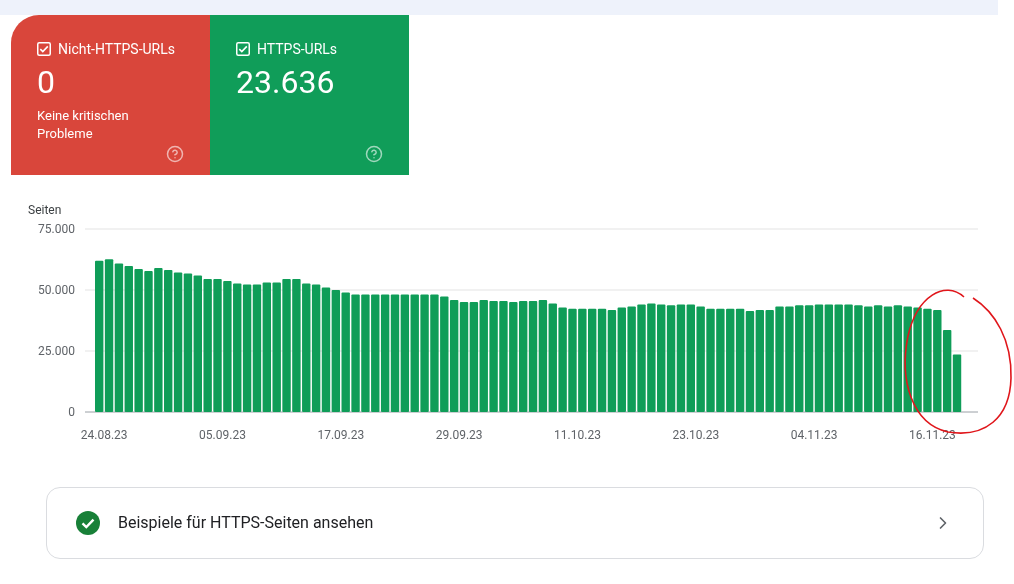 This screenshot has height=584, width=1014. I want to click on axis-label: 05.09.23, so click(222, 435).